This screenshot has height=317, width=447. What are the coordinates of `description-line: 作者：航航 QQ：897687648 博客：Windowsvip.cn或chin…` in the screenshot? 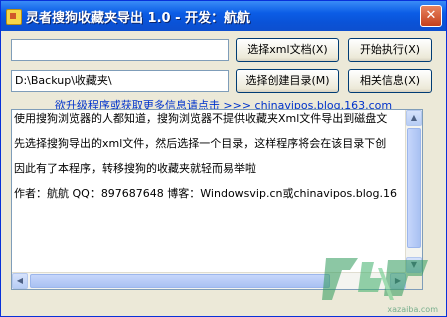 It's located at (206, 193).